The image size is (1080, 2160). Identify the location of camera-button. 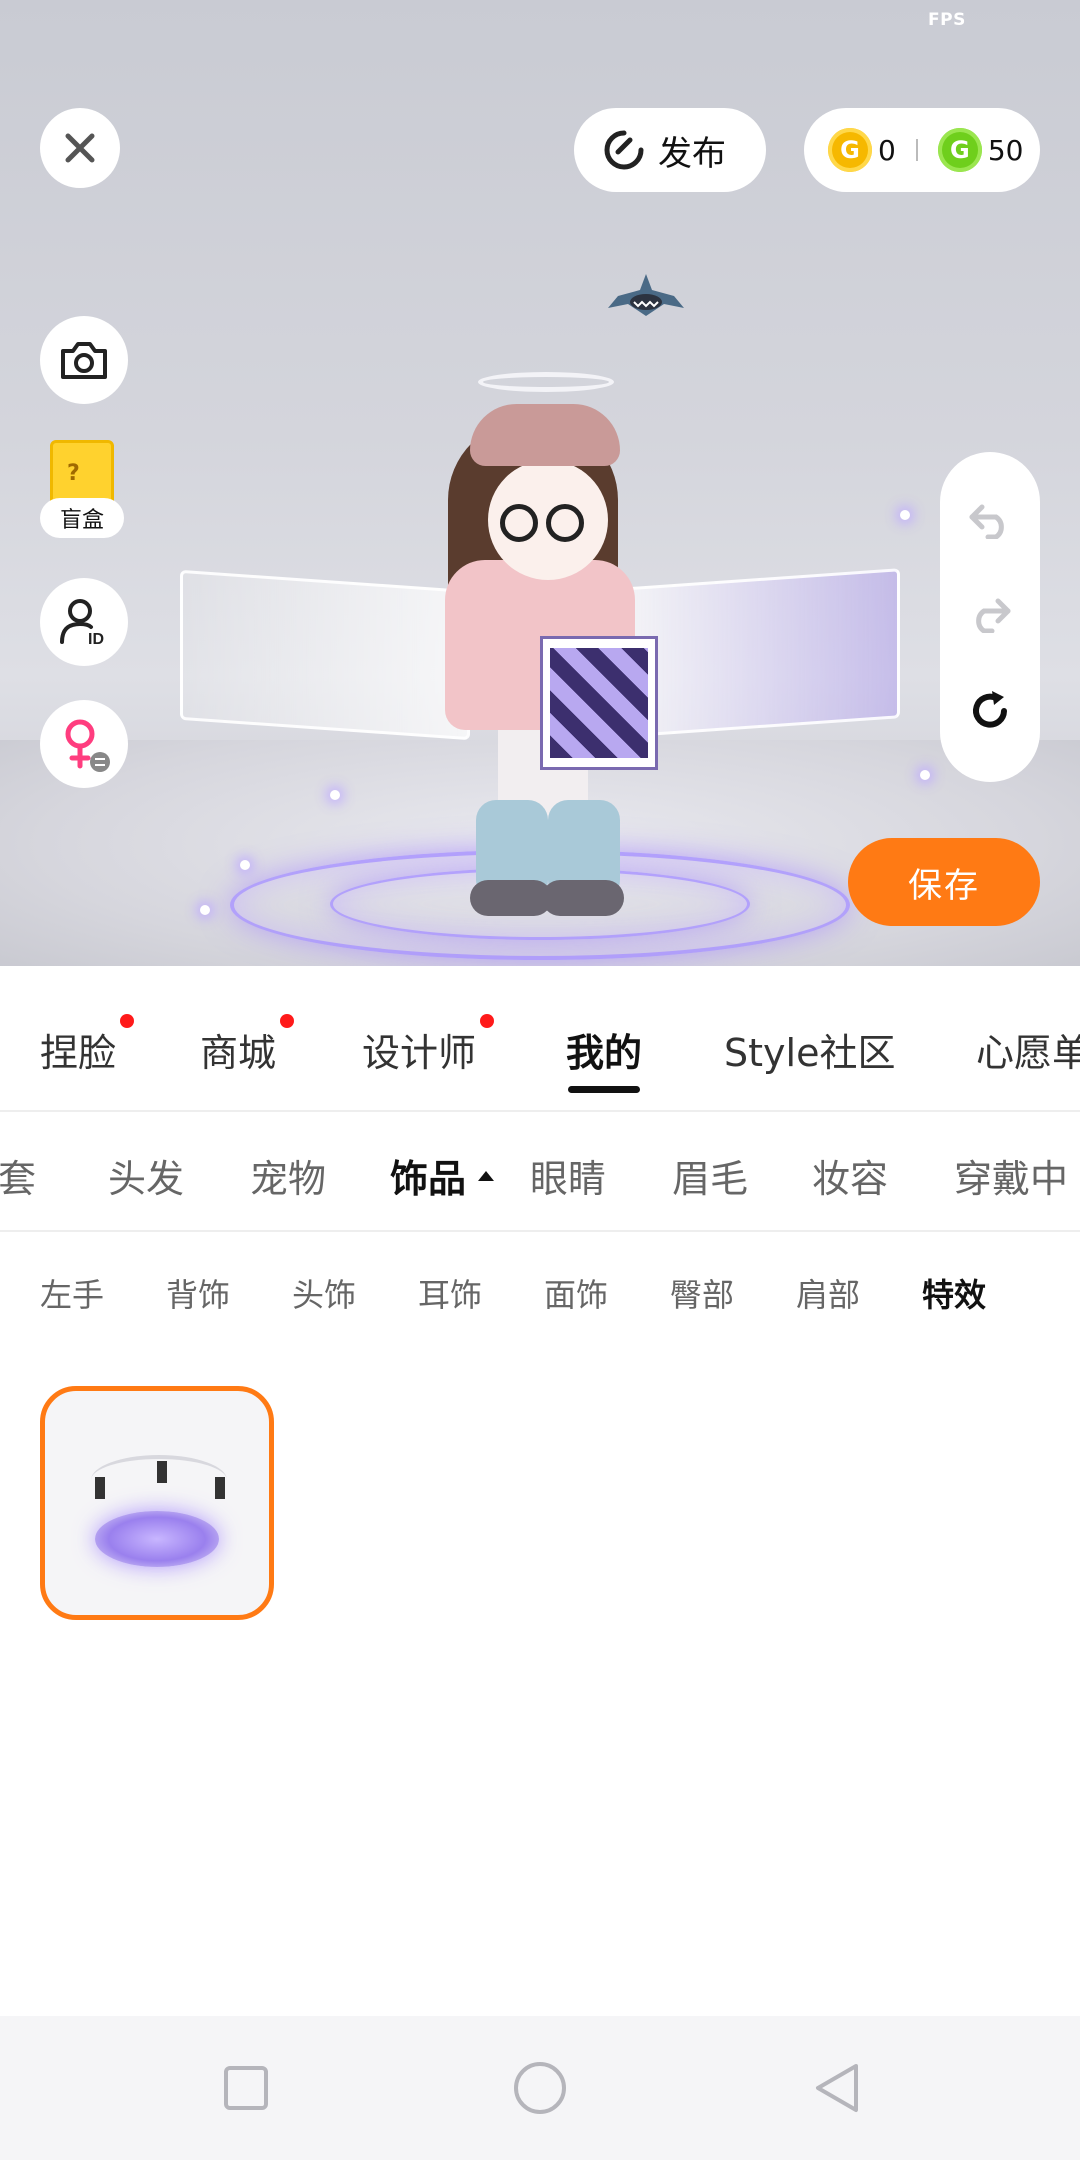
(84, 360).